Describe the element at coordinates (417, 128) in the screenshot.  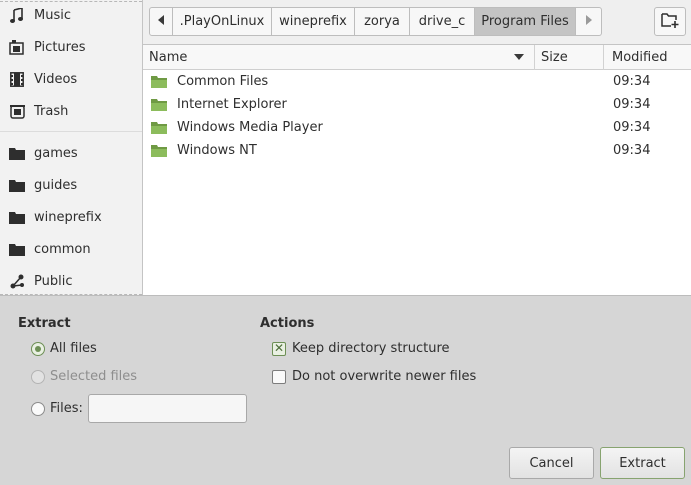
I see `file-row: Windows Media Player 09:34` at that location.